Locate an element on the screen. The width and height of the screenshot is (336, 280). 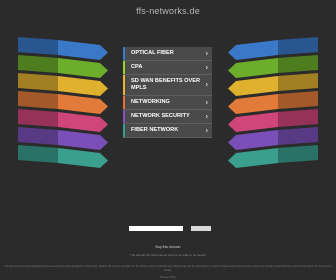
menu-item-label: NETWORKING is located at coordinates (150, 102).